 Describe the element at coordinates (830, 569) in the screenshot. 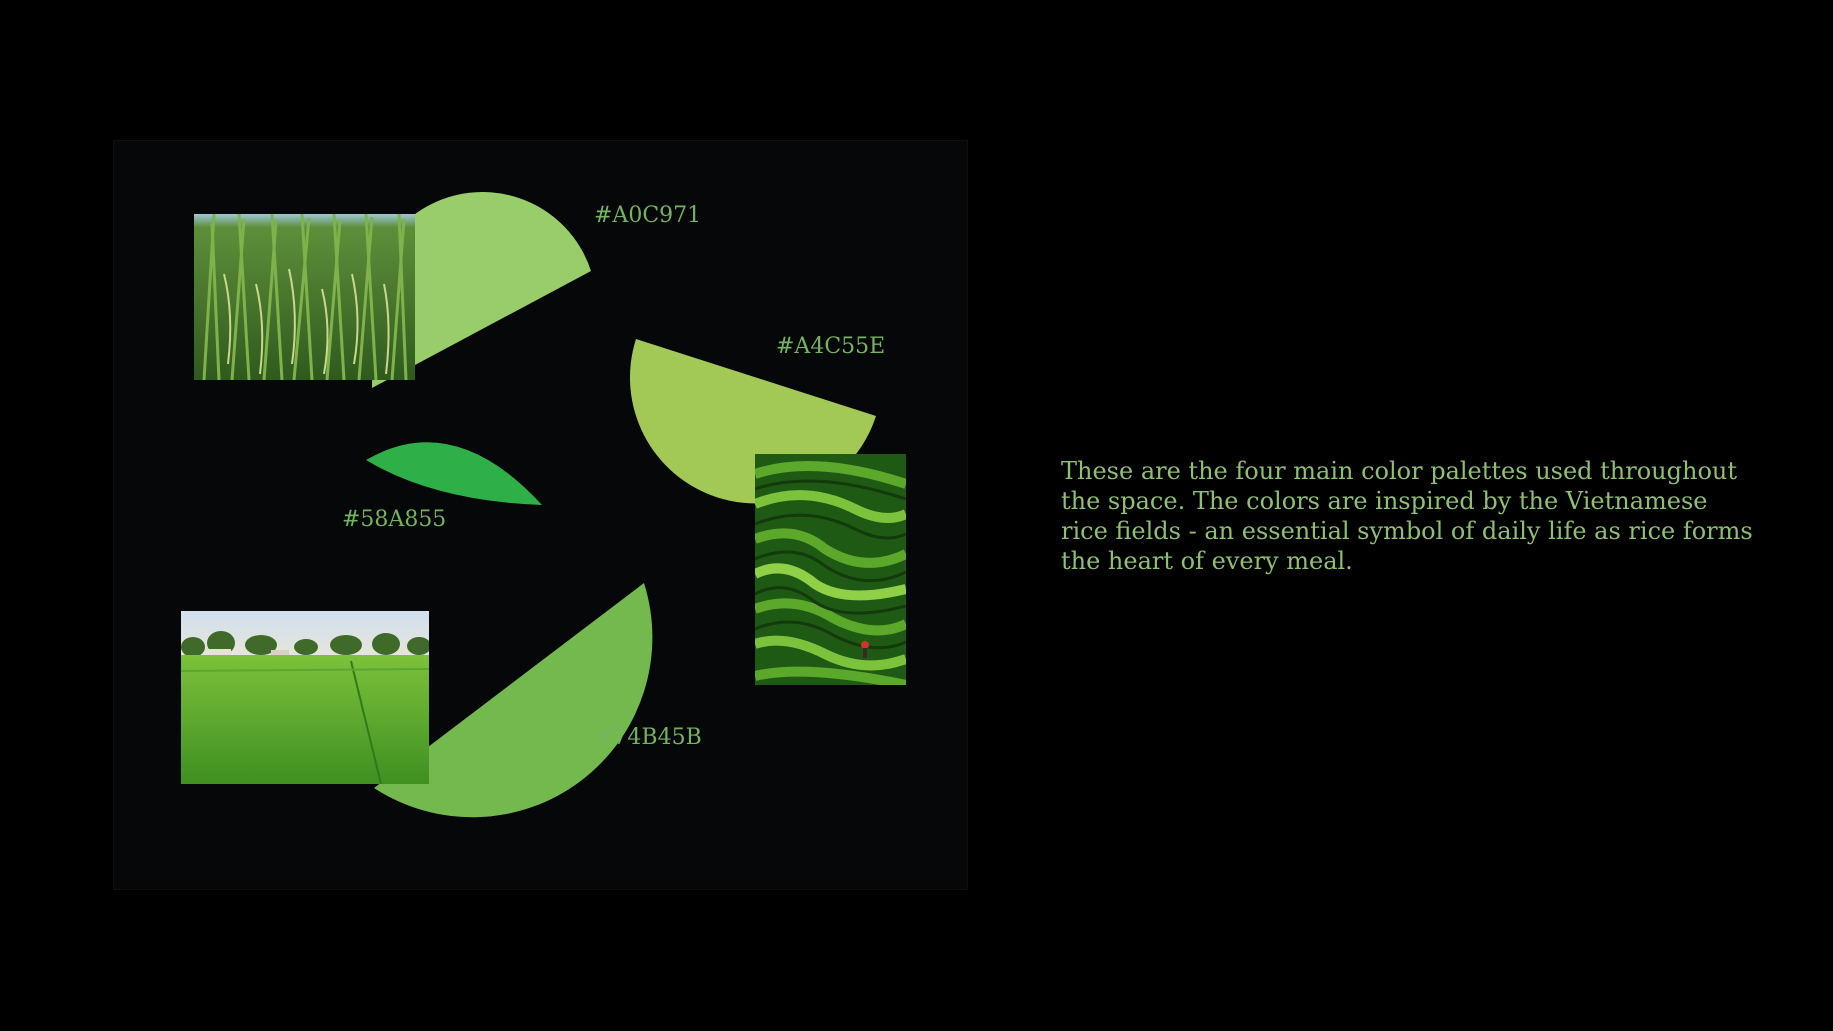

I see `rice-terraces-photo` at that location.